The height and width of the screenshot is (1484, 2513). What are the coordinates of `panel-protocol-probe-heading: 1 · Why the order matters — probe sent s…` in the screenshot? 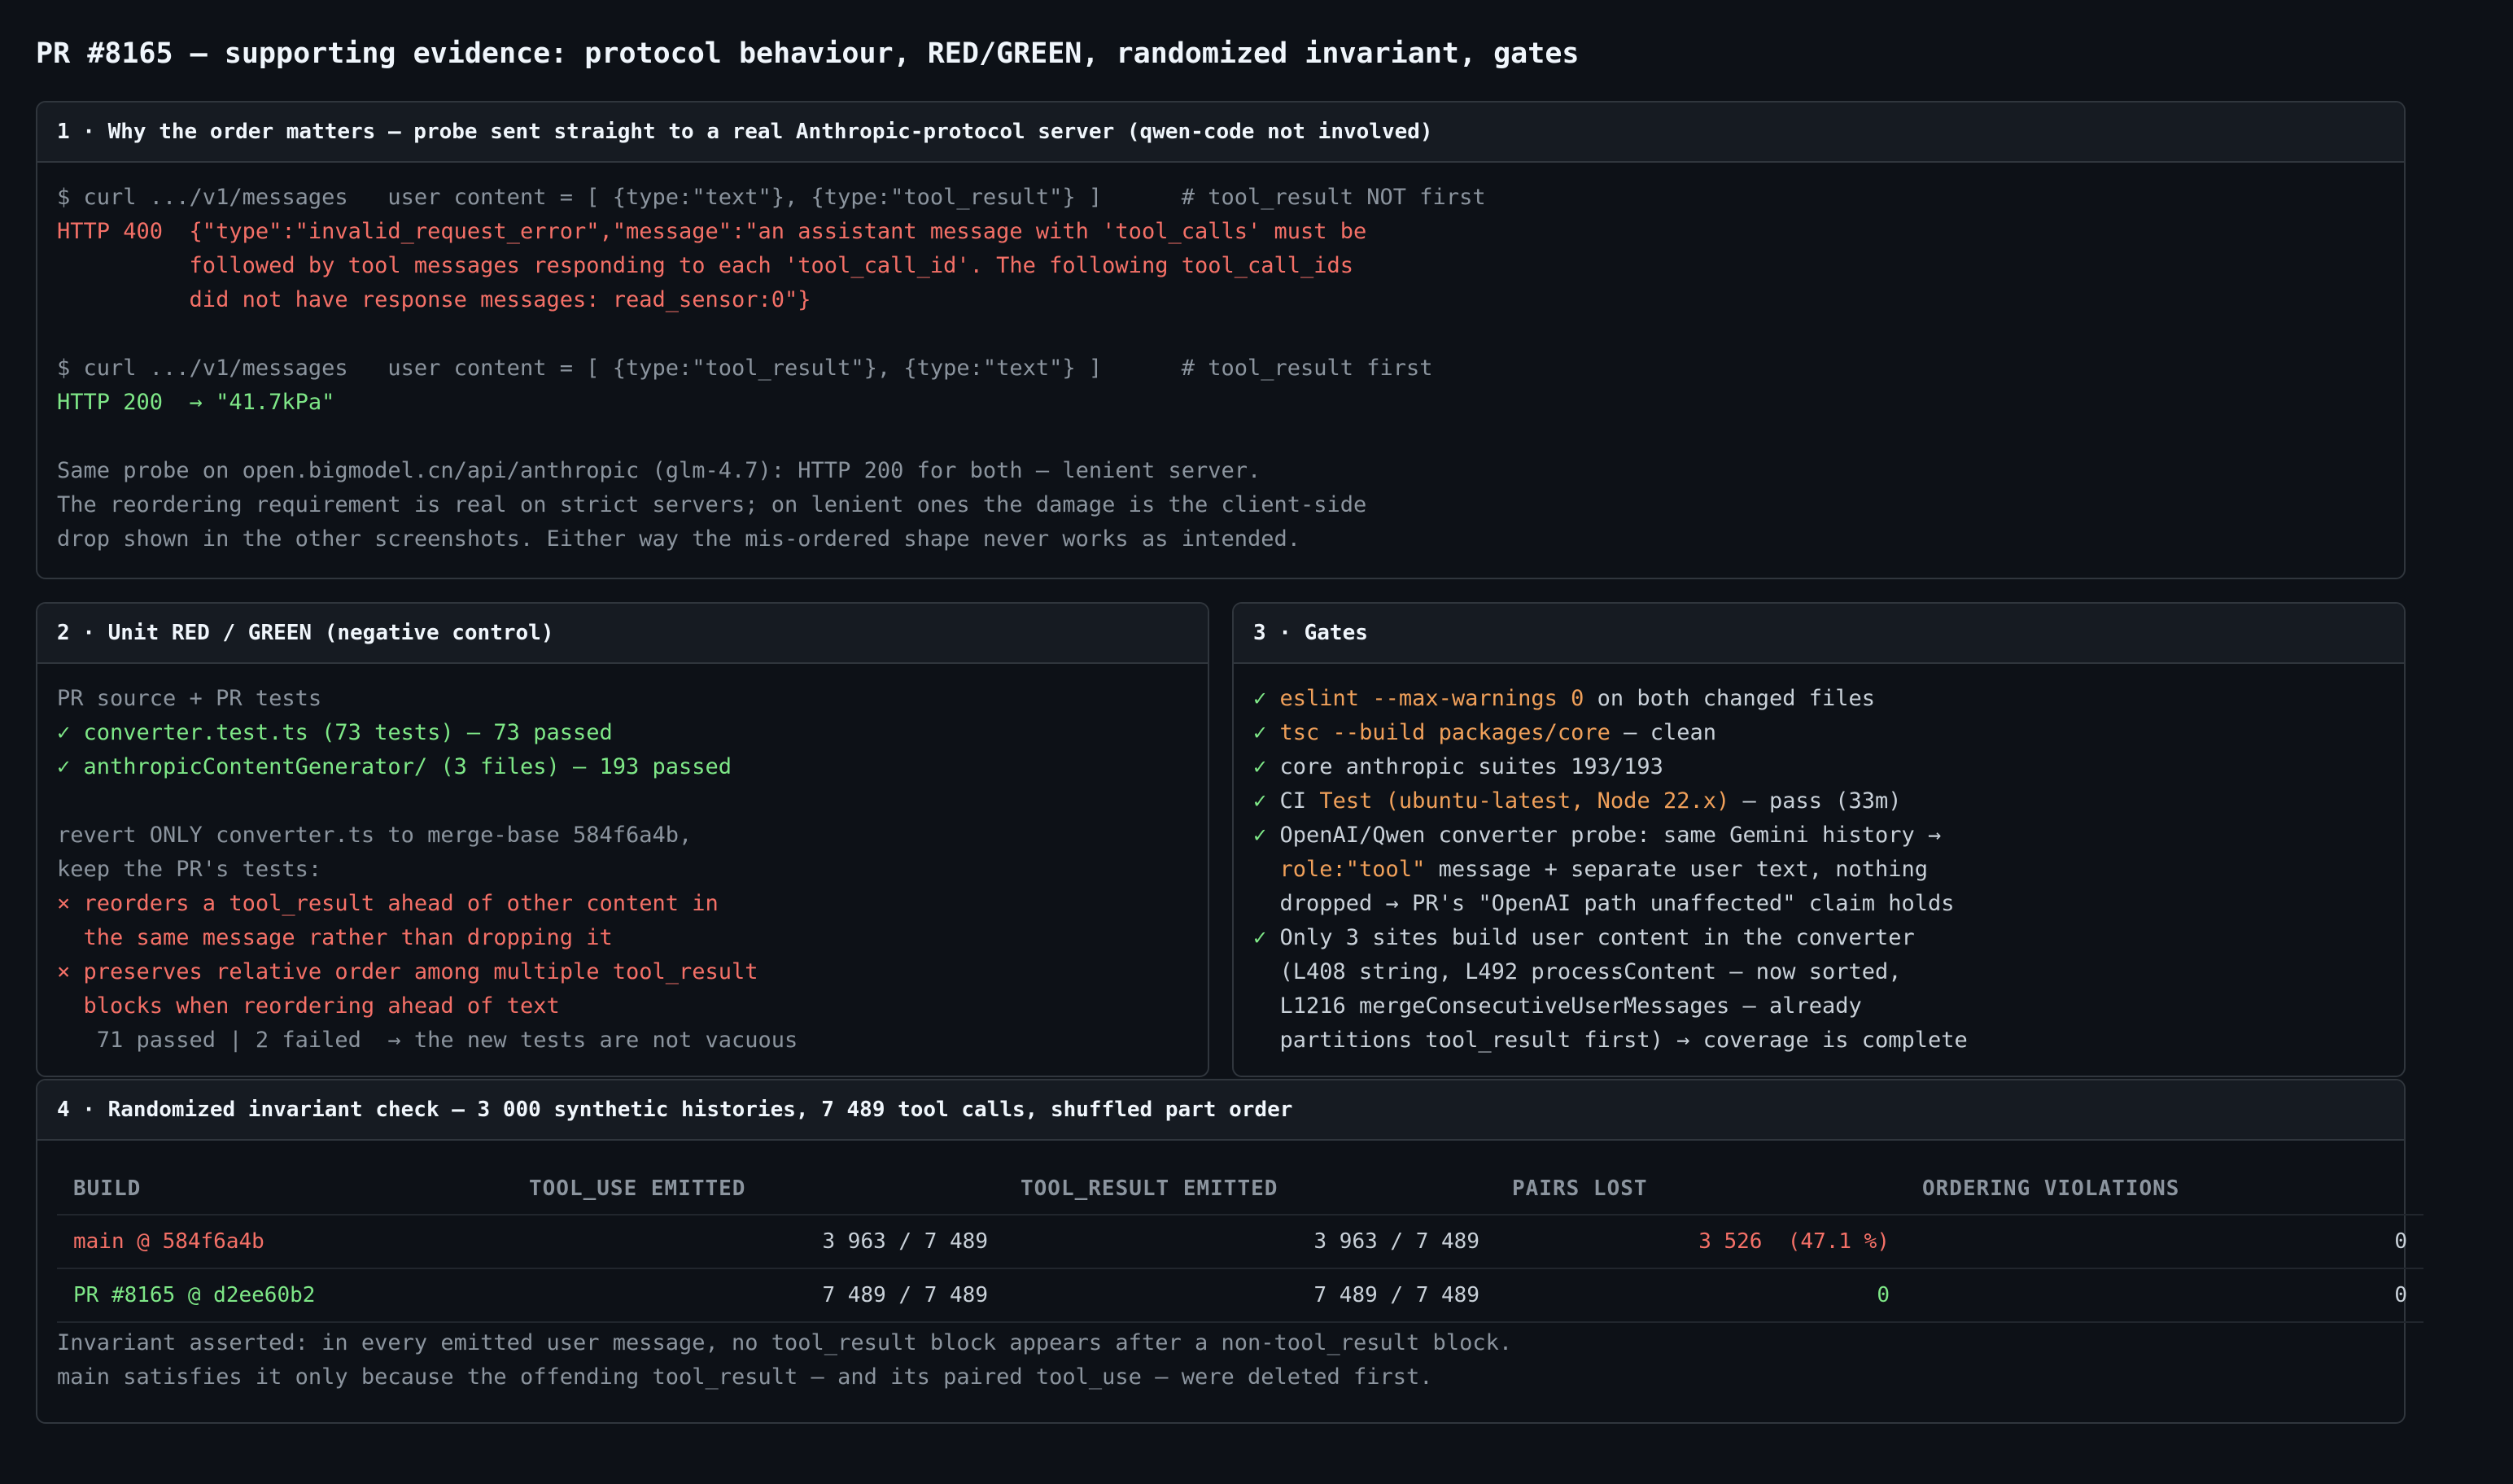 It's located at (1220, 133).